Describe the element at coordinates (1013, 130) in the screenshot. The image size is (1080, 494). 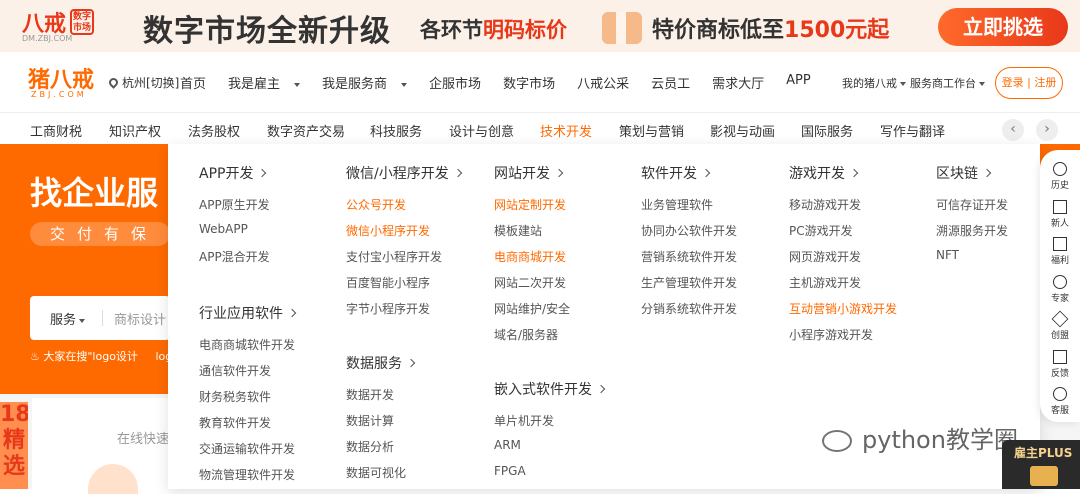
I see `tabs-prev-button: ‹` at that location.